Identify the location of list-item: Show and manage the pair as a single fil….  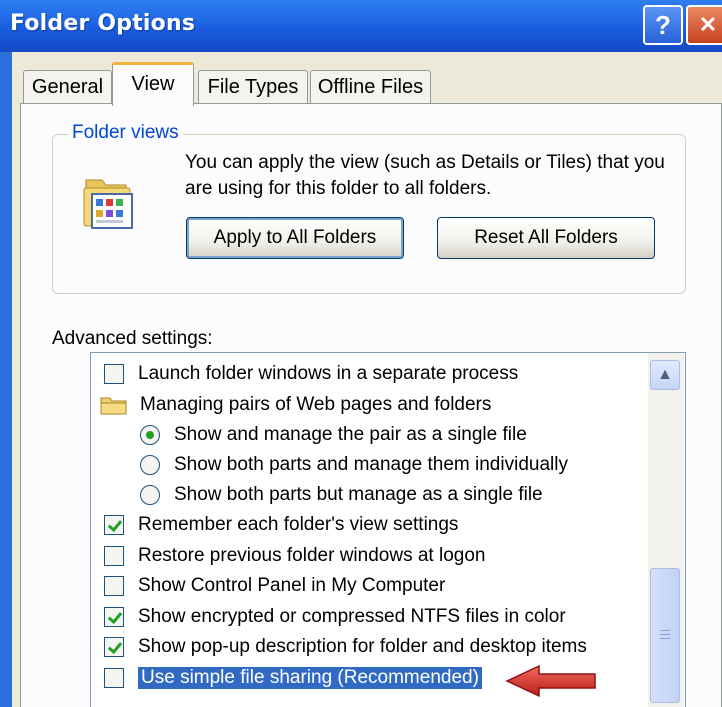
(333, 435).